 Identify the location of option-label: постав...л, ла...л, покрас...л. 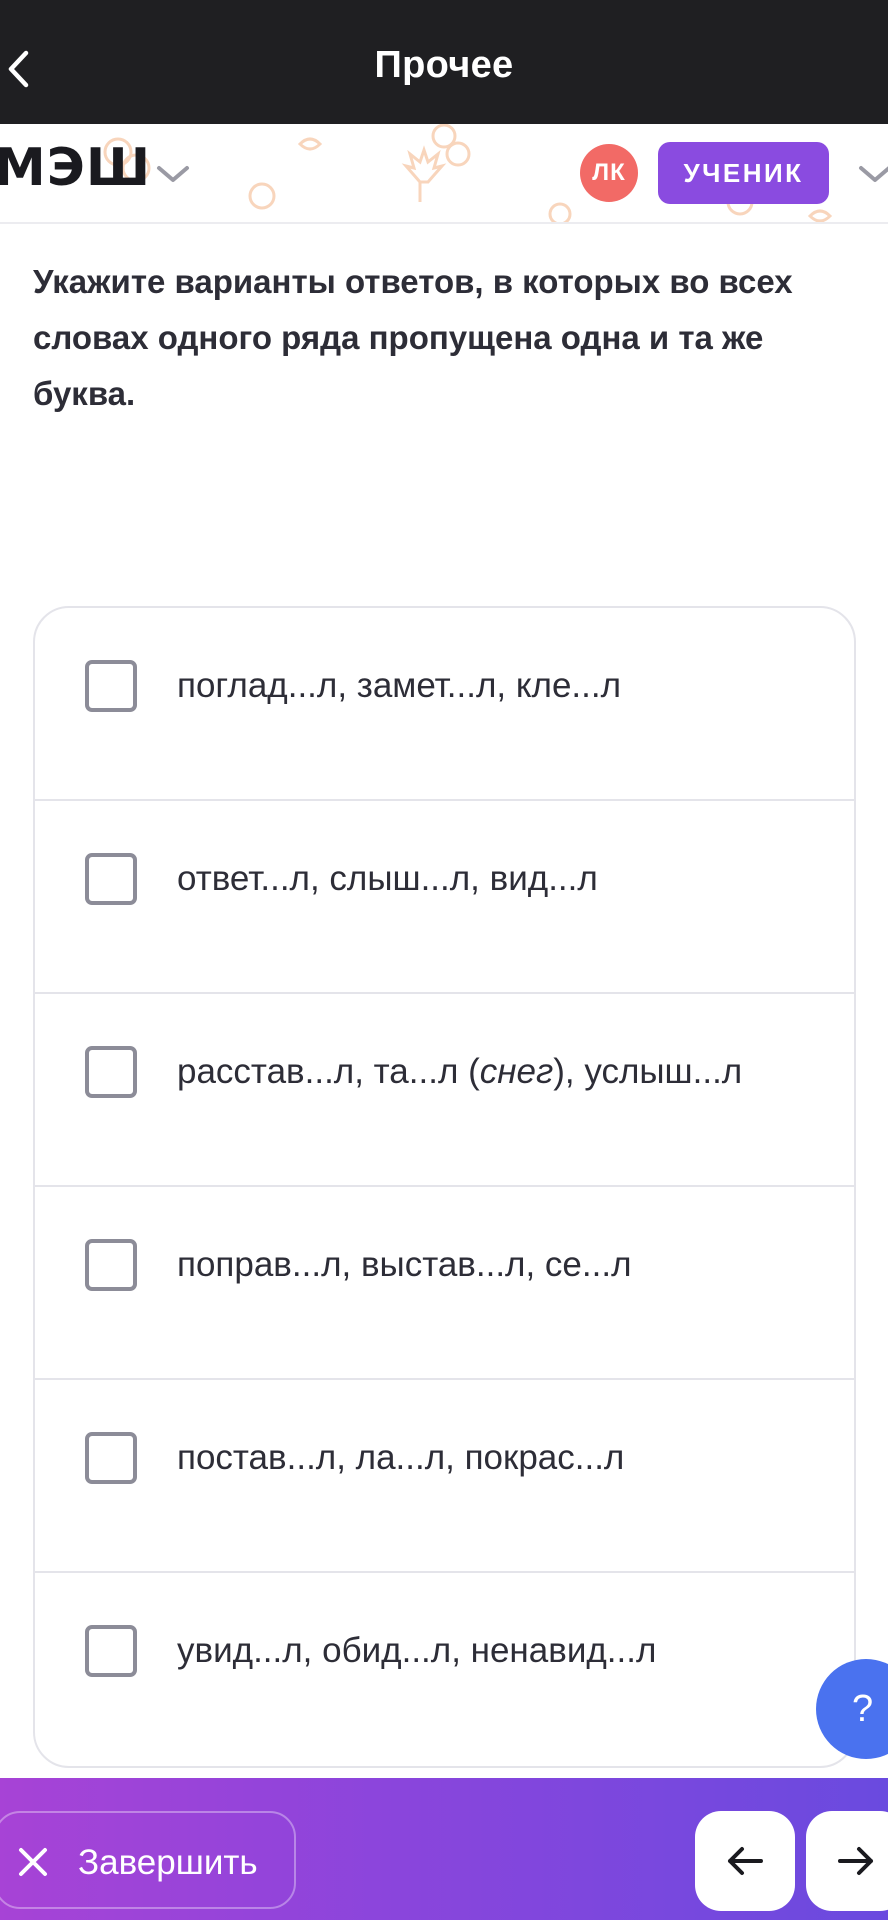
(401, 1457).